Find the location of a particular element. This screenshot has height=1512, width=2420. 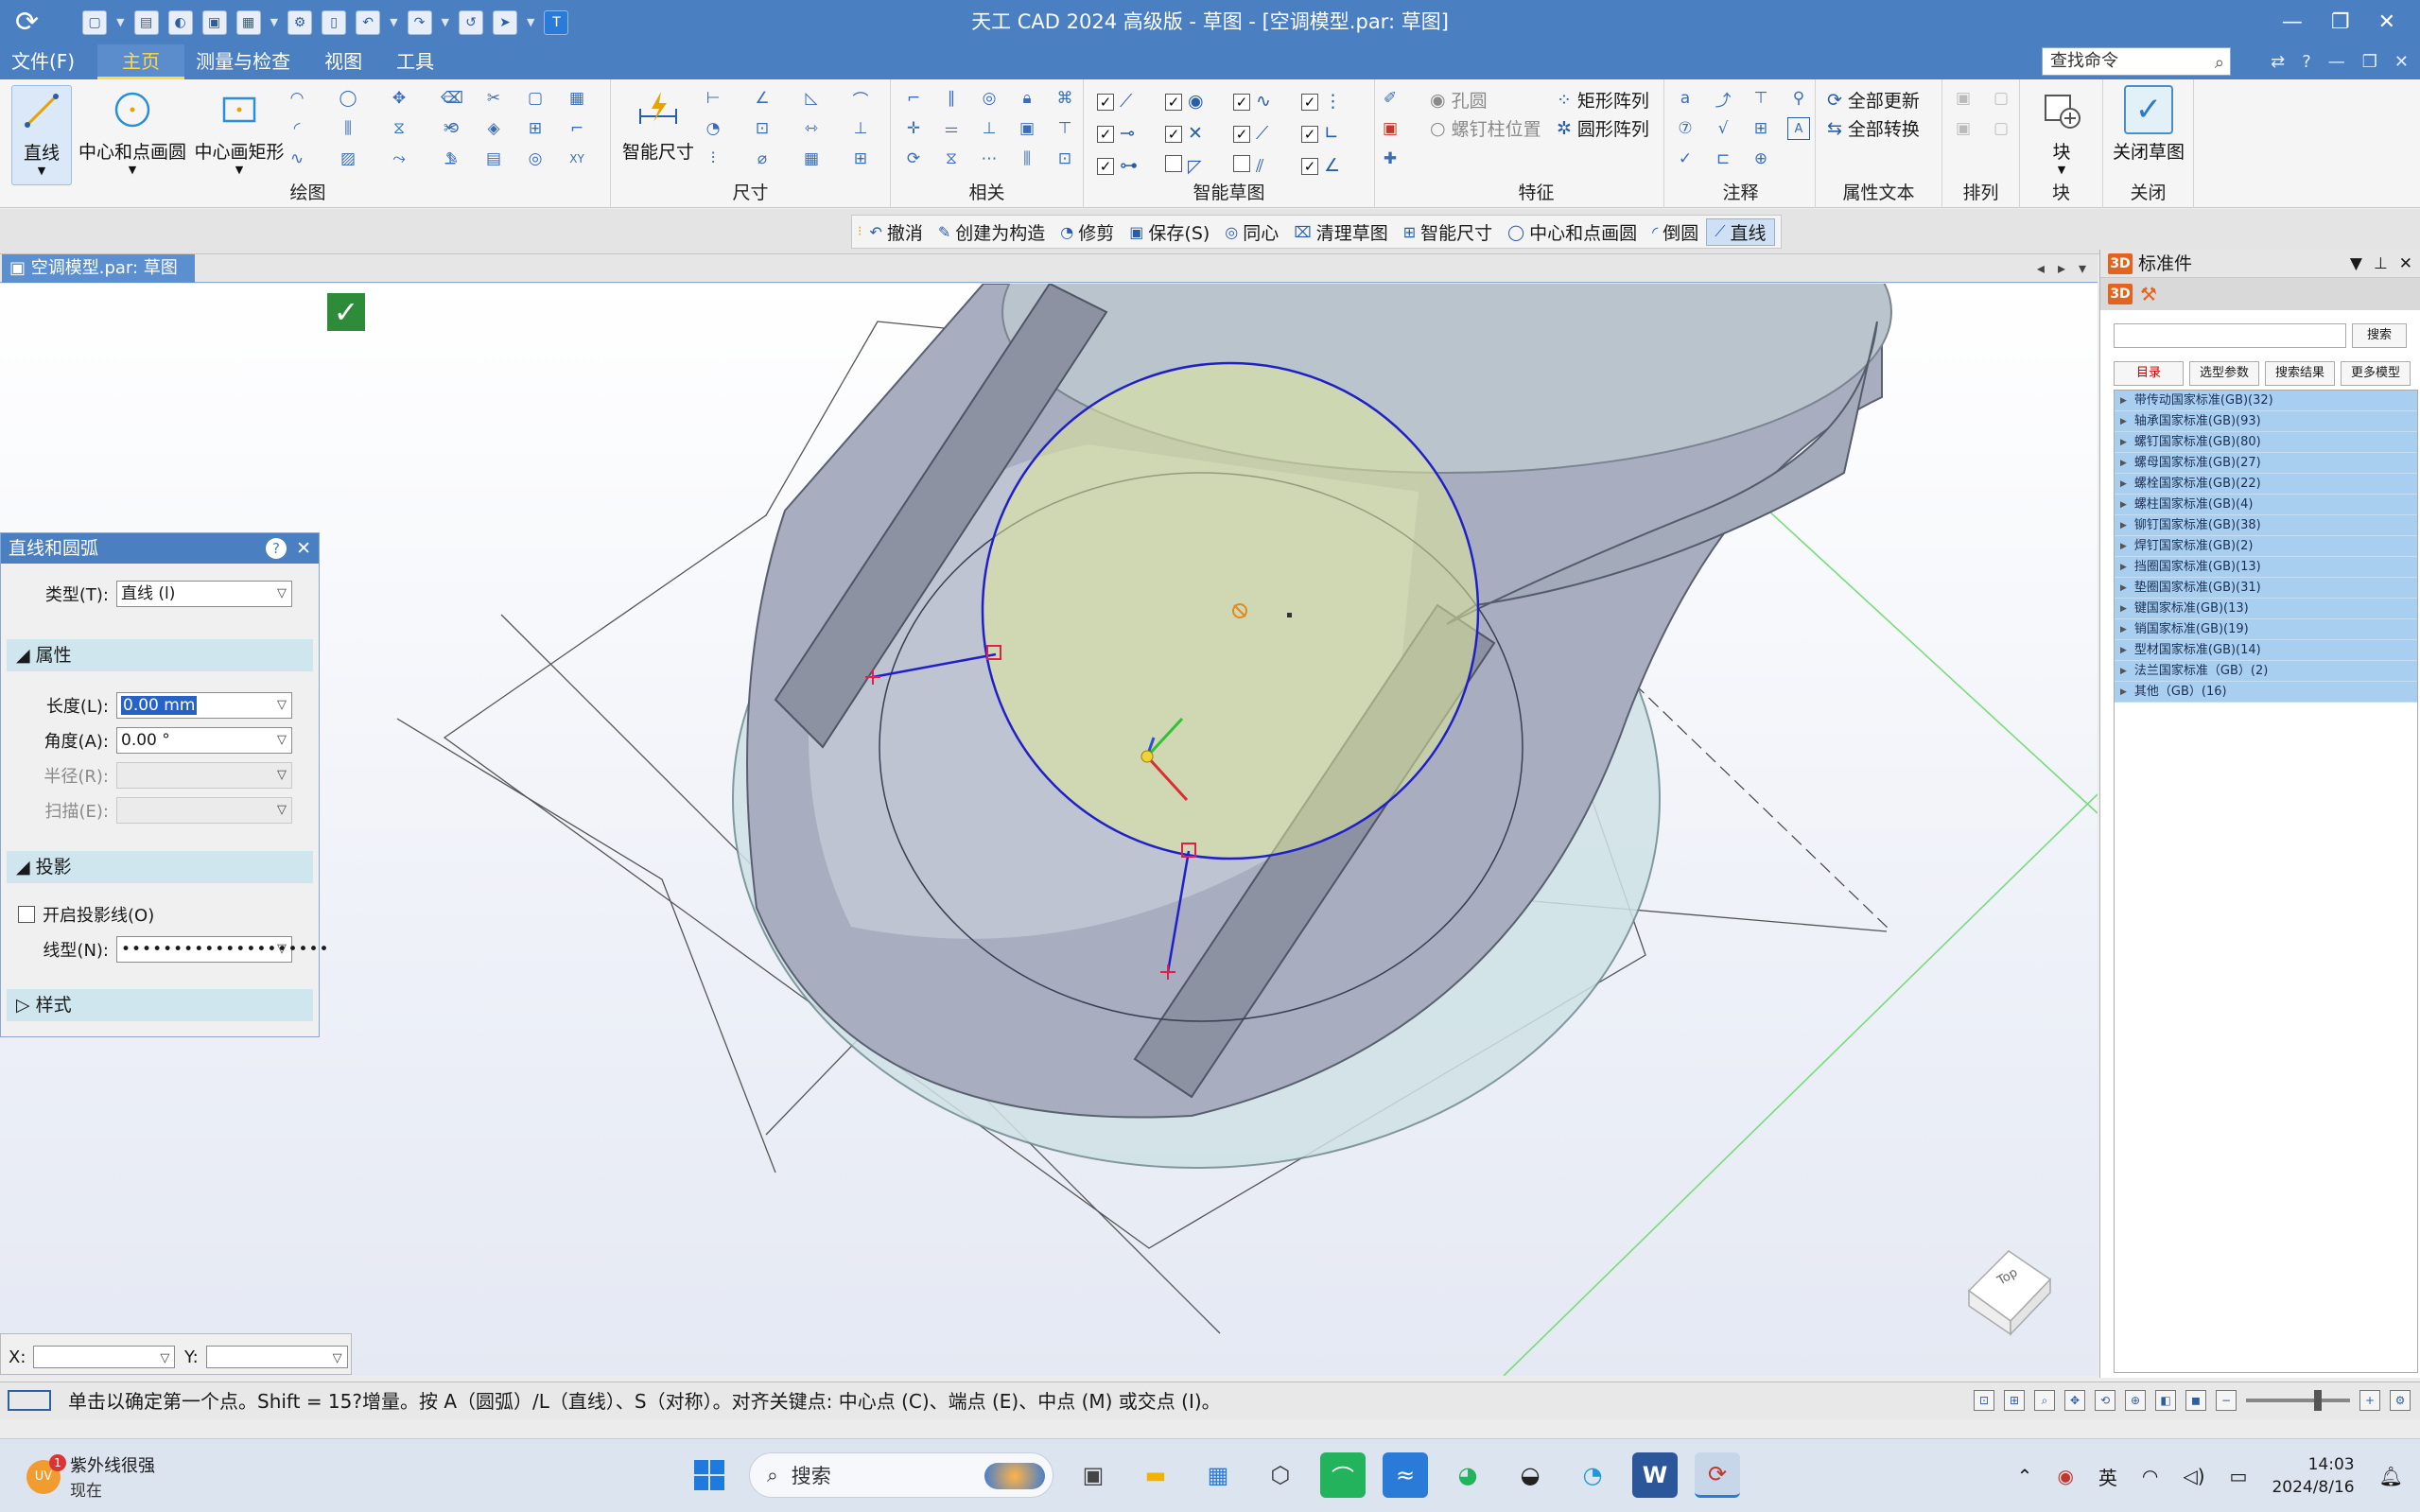

curve-icon: ∿ is located at coordinates (297, 159).